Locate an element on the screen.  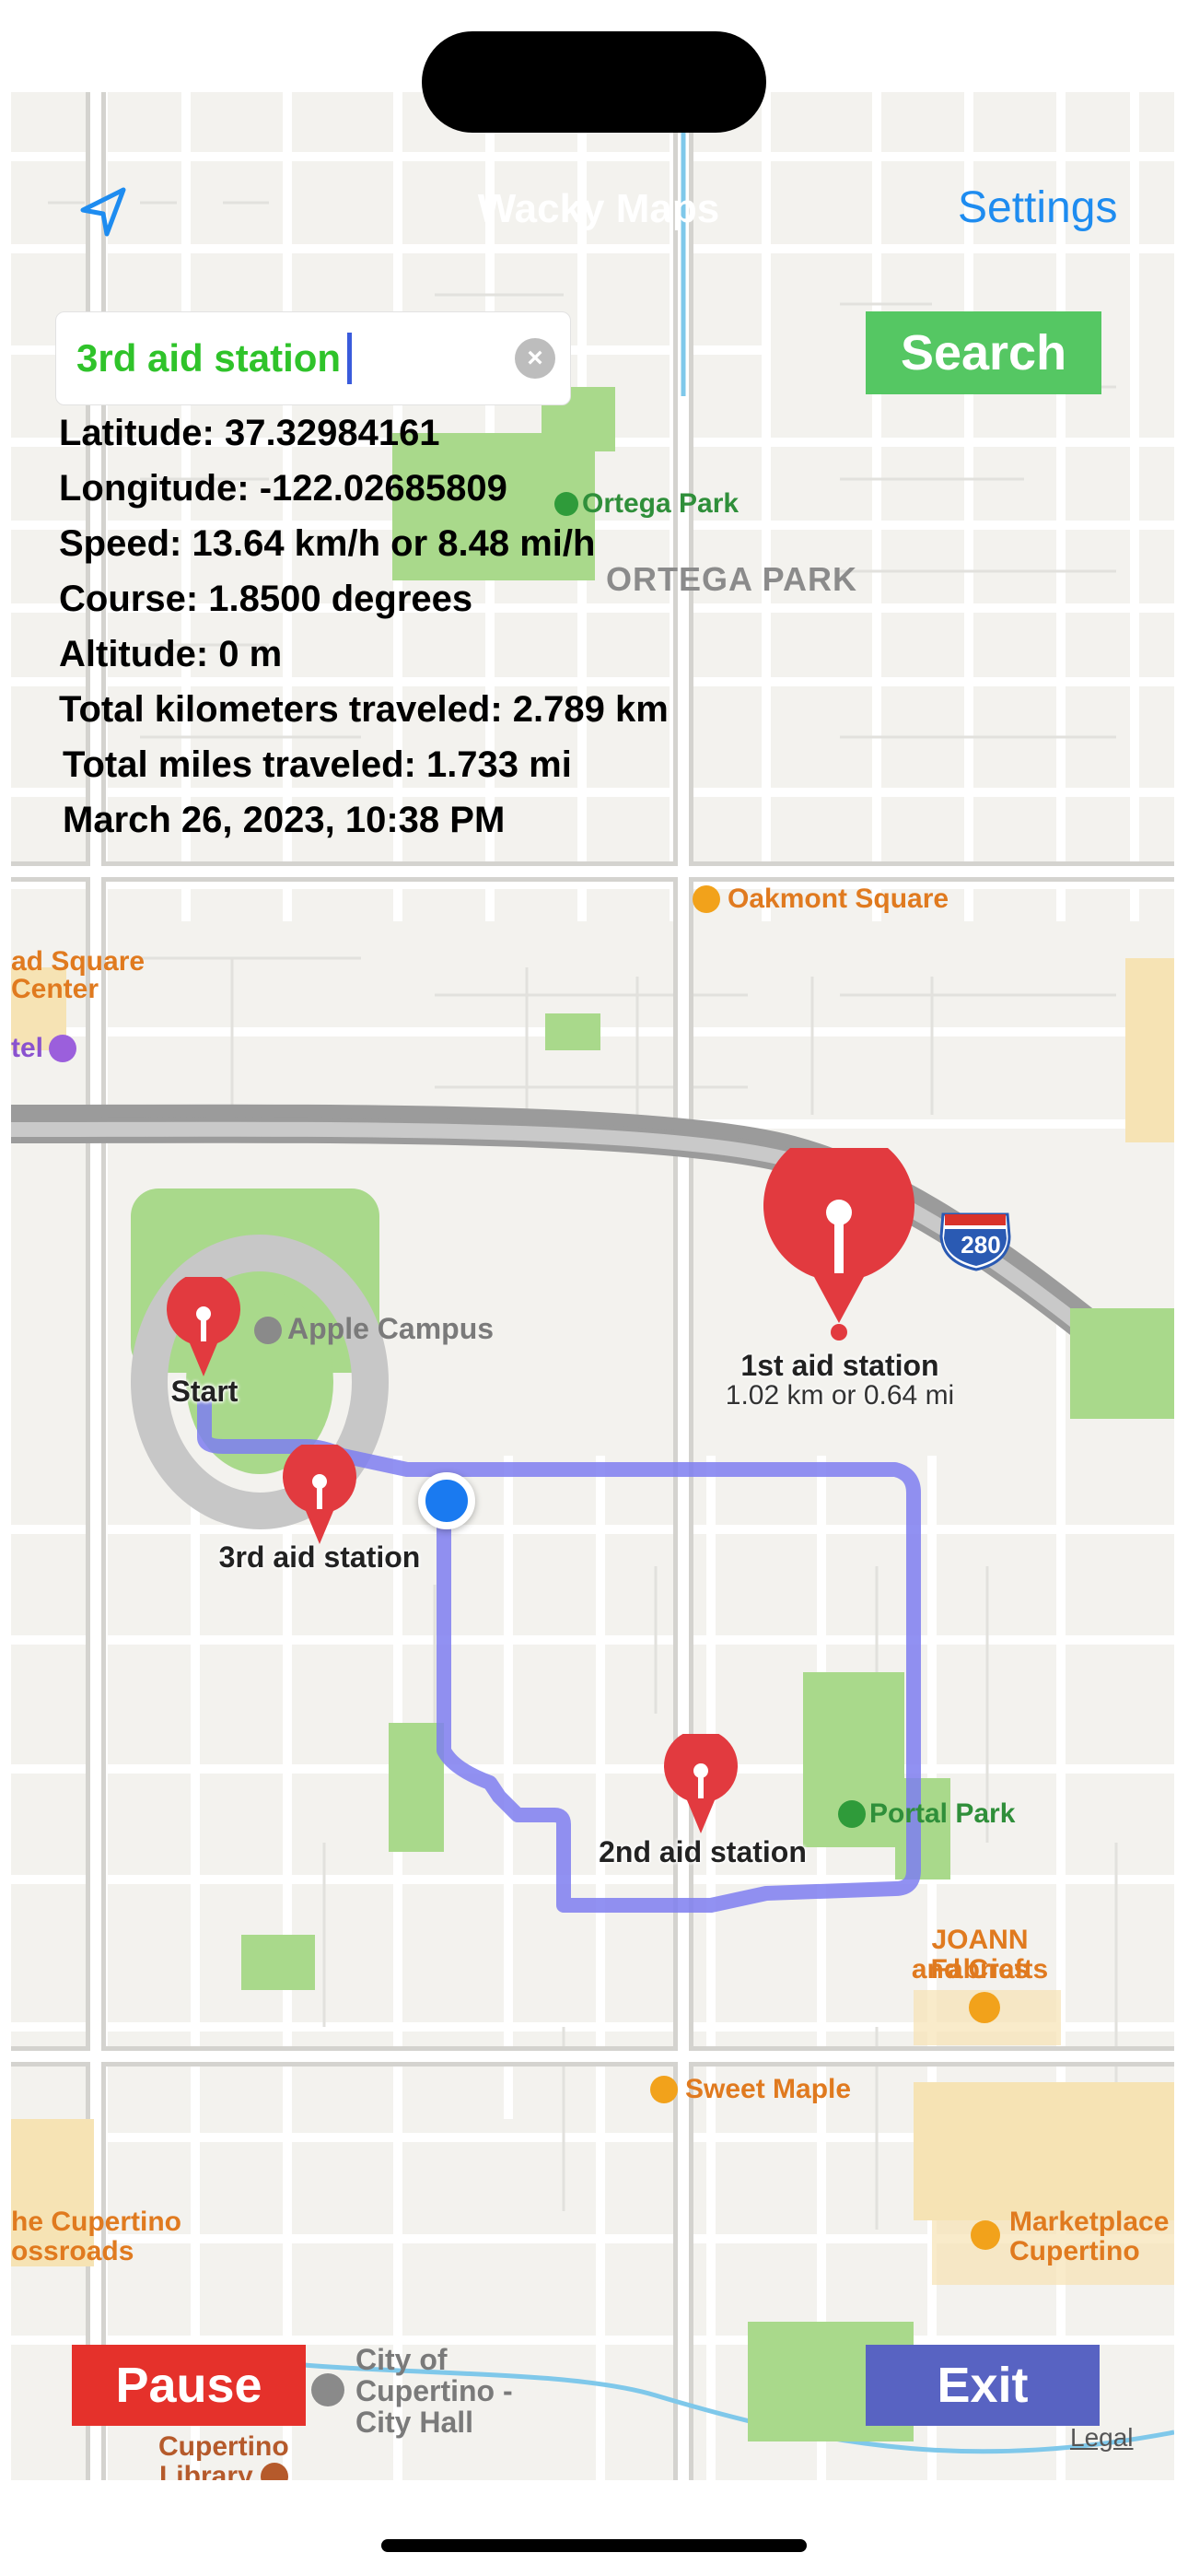
oakmont-square-poi: Oakmont Square is located at coordinates (821, 899).